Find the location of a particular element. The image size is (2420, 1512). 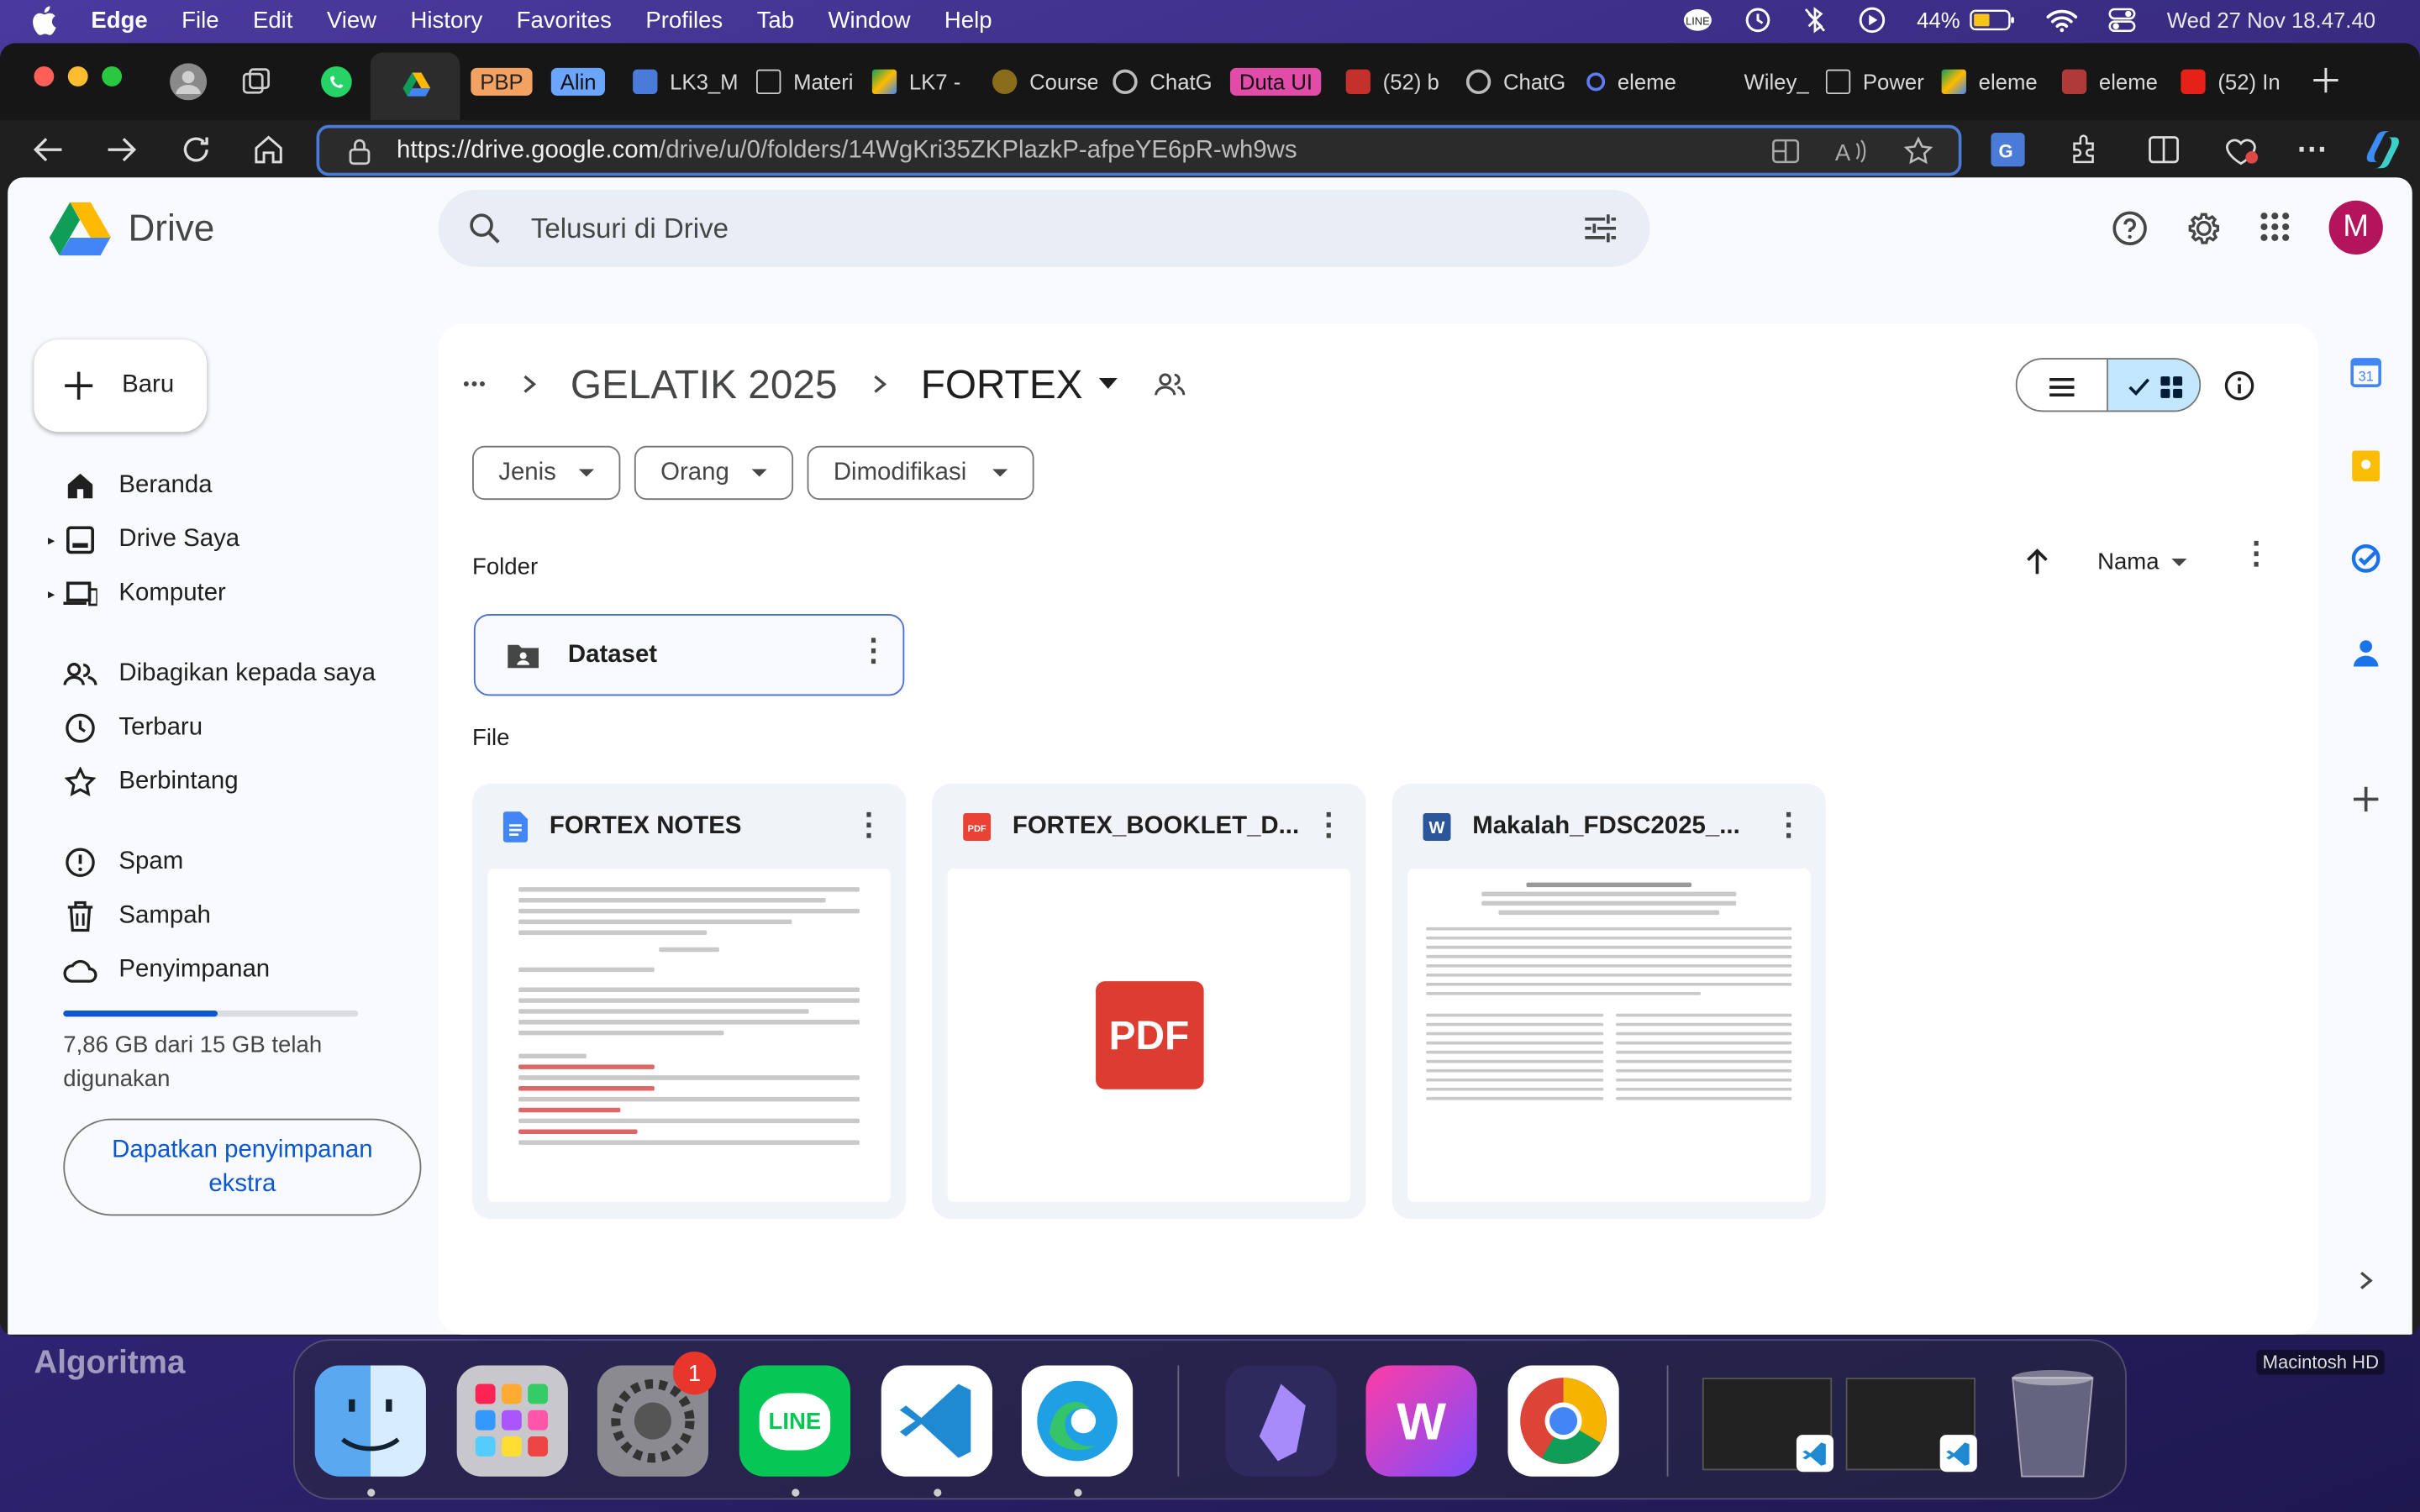

dock-edge-icon is located at coordinates (1077, 1421).